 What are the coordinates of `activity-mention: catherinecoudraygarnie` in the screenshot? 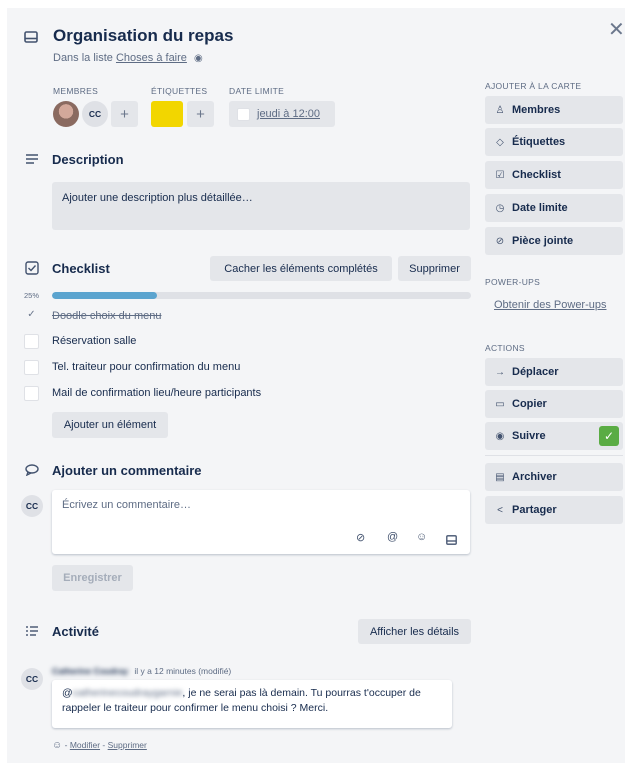 It's located at (128, 693).